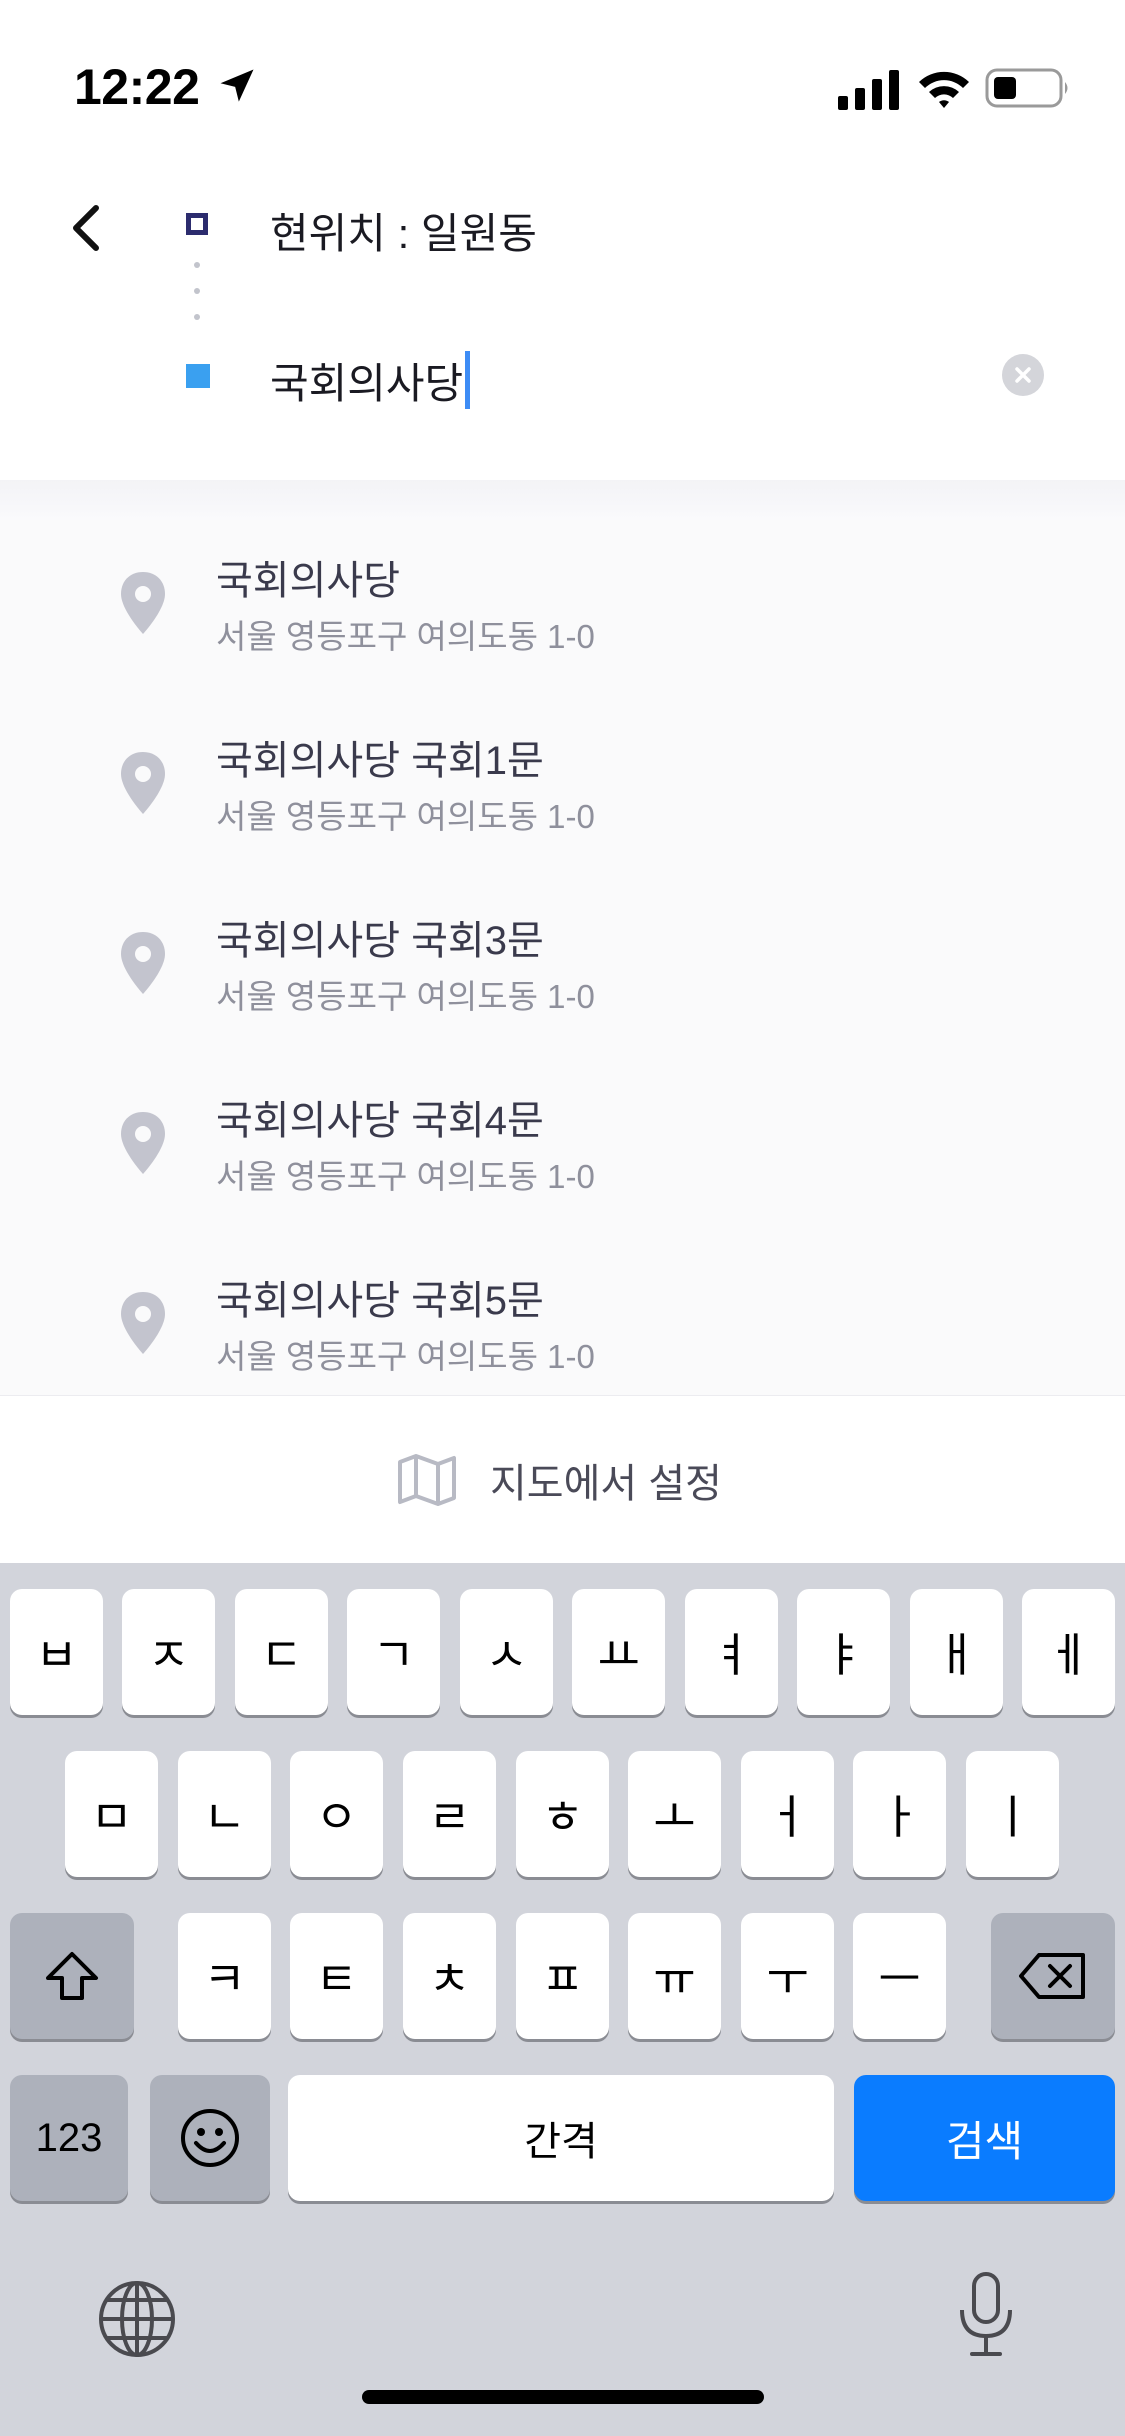 The height and width of the screenshot is (2436, 1125). Describe the element at coordinates (606, 1484) in the screenshot. I see `set-on-map-label: 지도에서 설정` at that location.